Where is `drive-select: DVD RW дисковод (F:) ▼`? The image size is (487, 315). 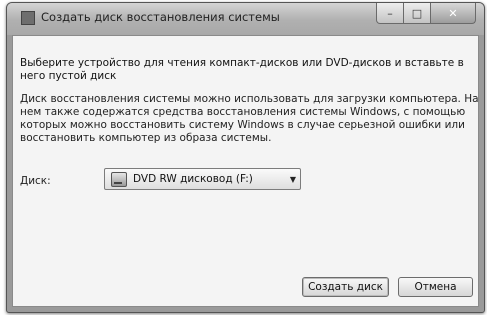
drive-select: DVD RW дисковод (F:) ▼ is located at coordinates (202, 179).